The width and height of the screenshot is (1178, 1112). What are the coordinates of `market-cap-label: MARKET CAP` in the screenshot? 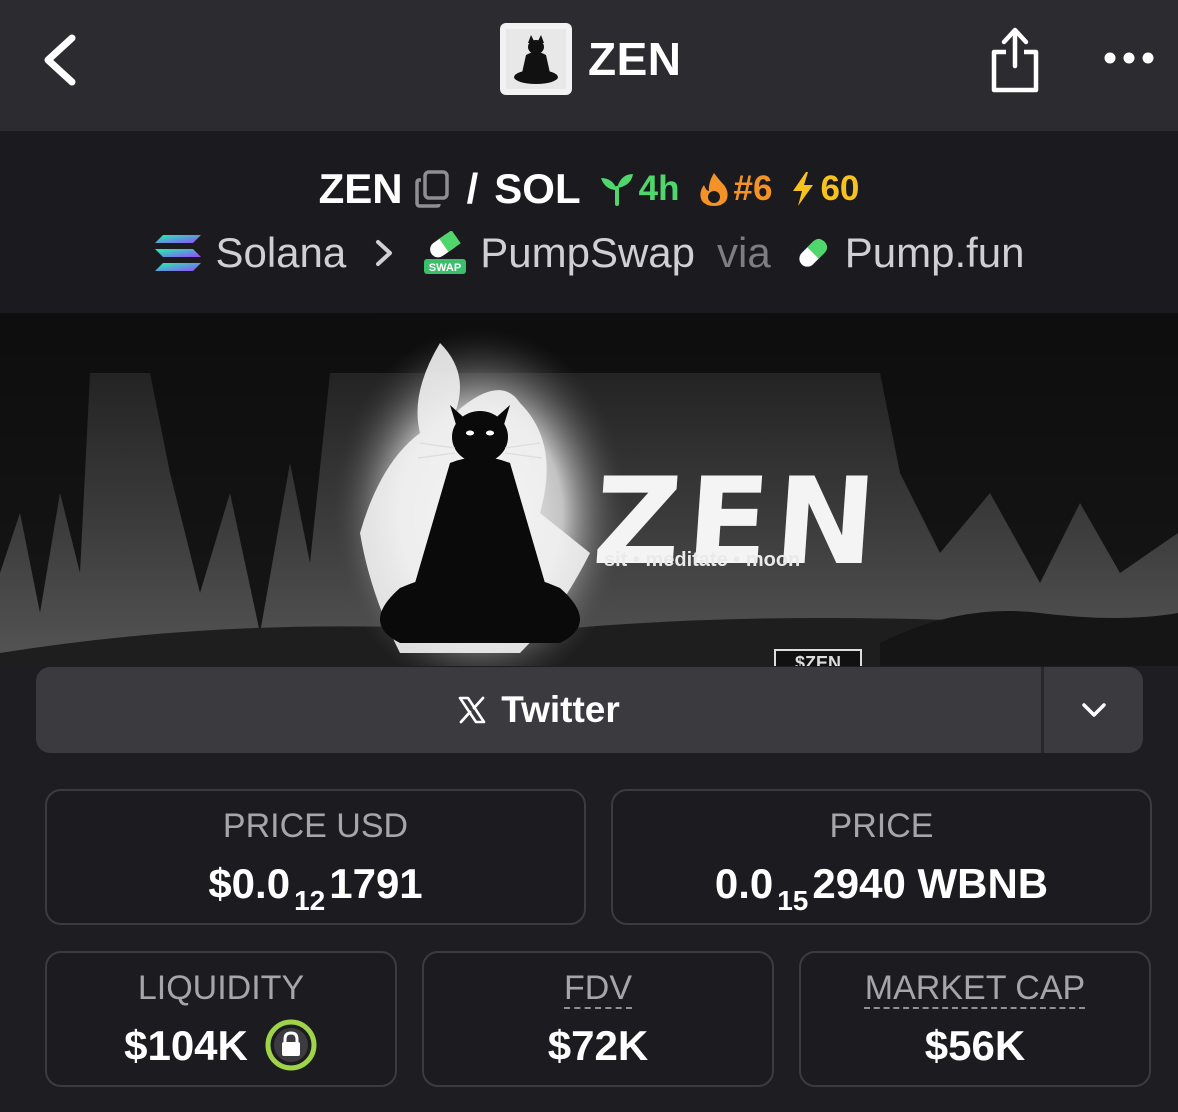 It's located at (975, 988).